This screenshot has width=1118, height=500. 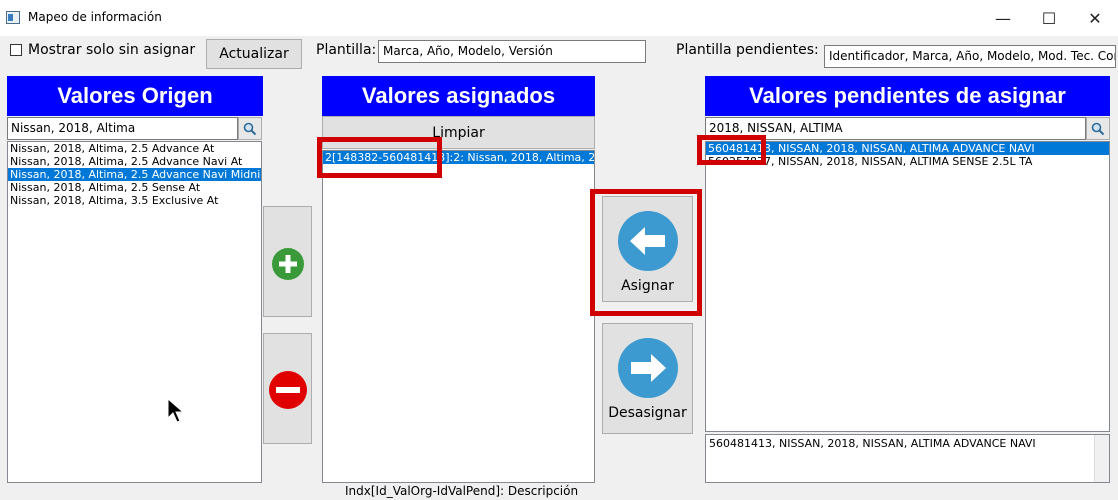 What do you see at coordinates (254, 54) in the screenshot?
I see `refresh-button: Actualizar` at bounding box center [254, 54].